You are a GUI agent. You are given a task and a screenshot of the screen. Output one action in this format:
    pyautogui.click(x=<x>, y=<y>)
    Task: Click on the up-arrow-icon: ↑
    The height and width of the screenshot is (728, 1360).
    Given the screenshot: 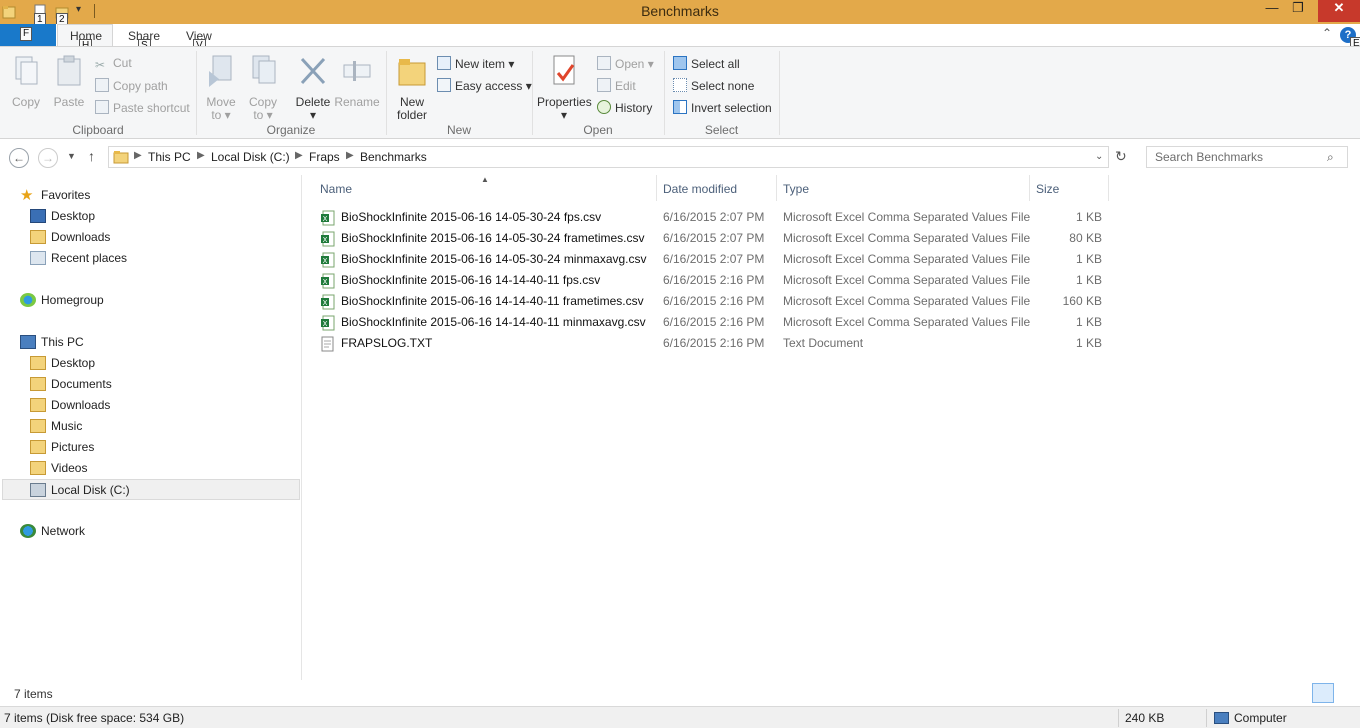 What is the action you would take?
    pyautogui.click(x=91, y=156)
    